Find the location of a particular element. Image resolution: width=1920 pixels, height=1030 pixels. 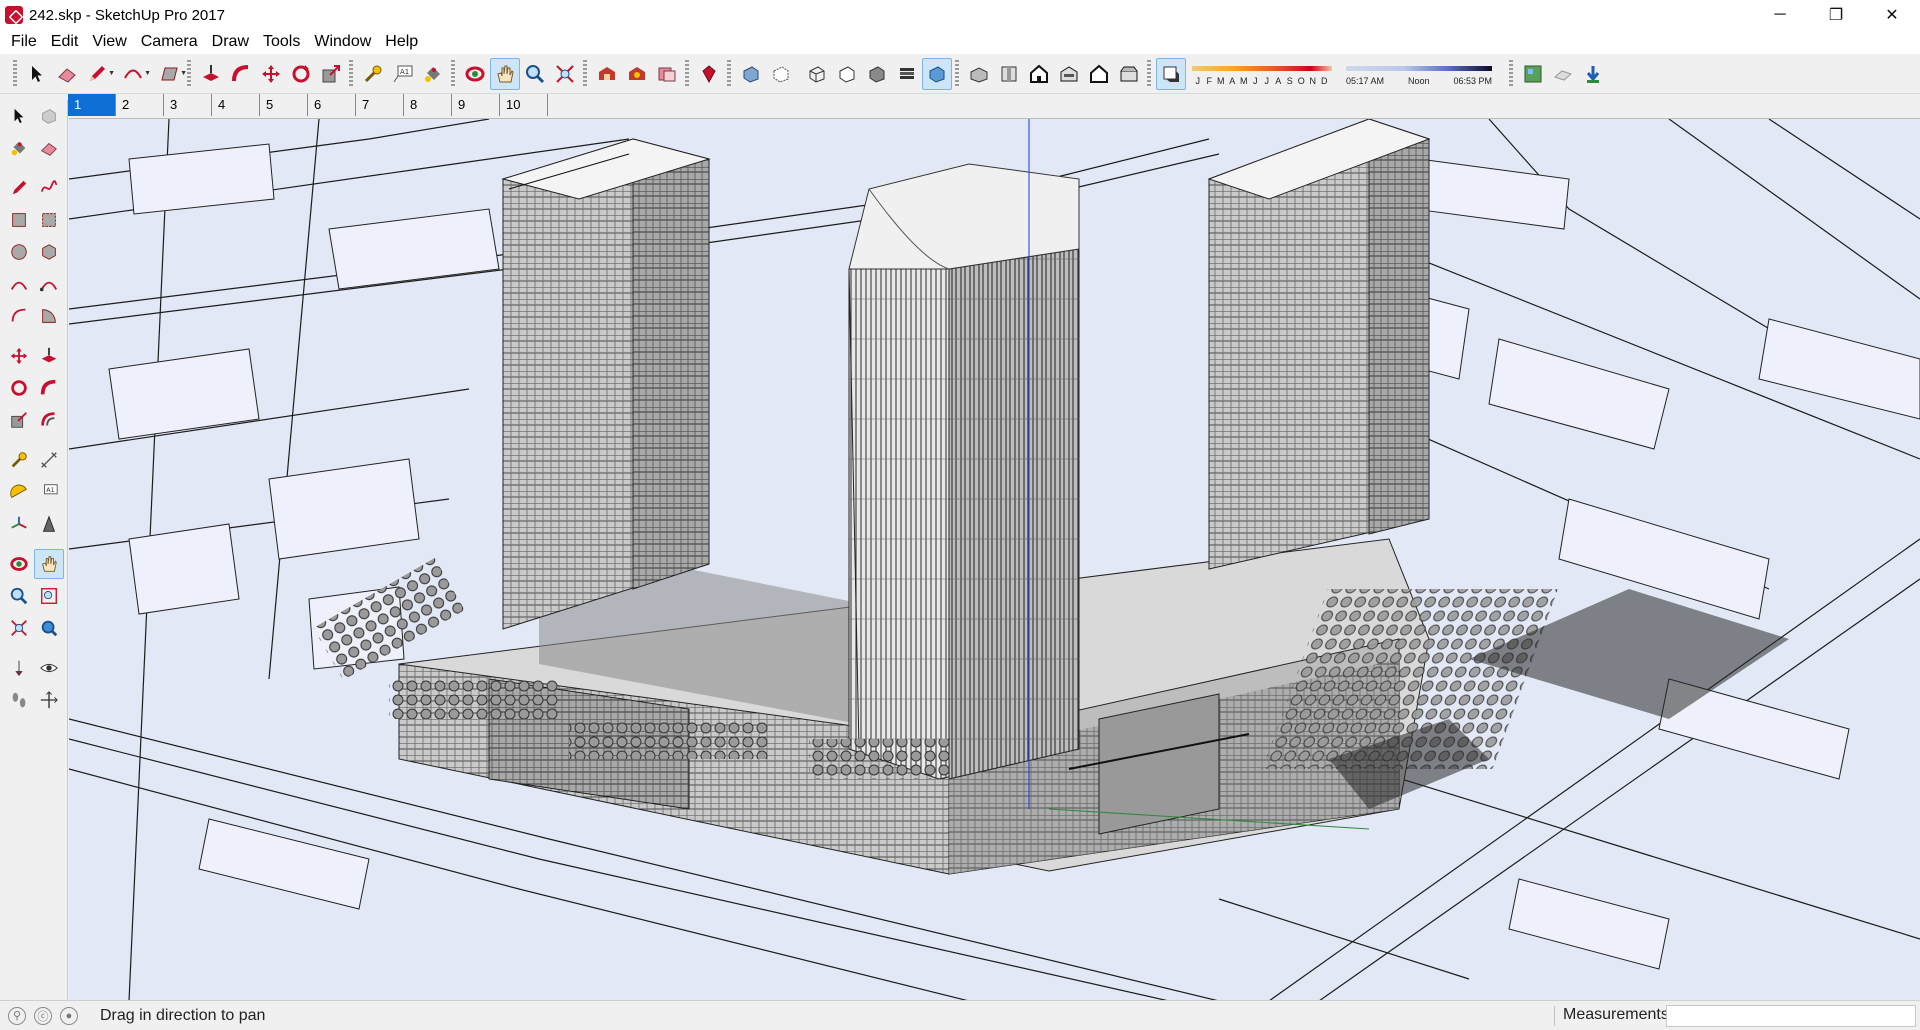

3d-text-tool-button is located at coordinates (49, 524).